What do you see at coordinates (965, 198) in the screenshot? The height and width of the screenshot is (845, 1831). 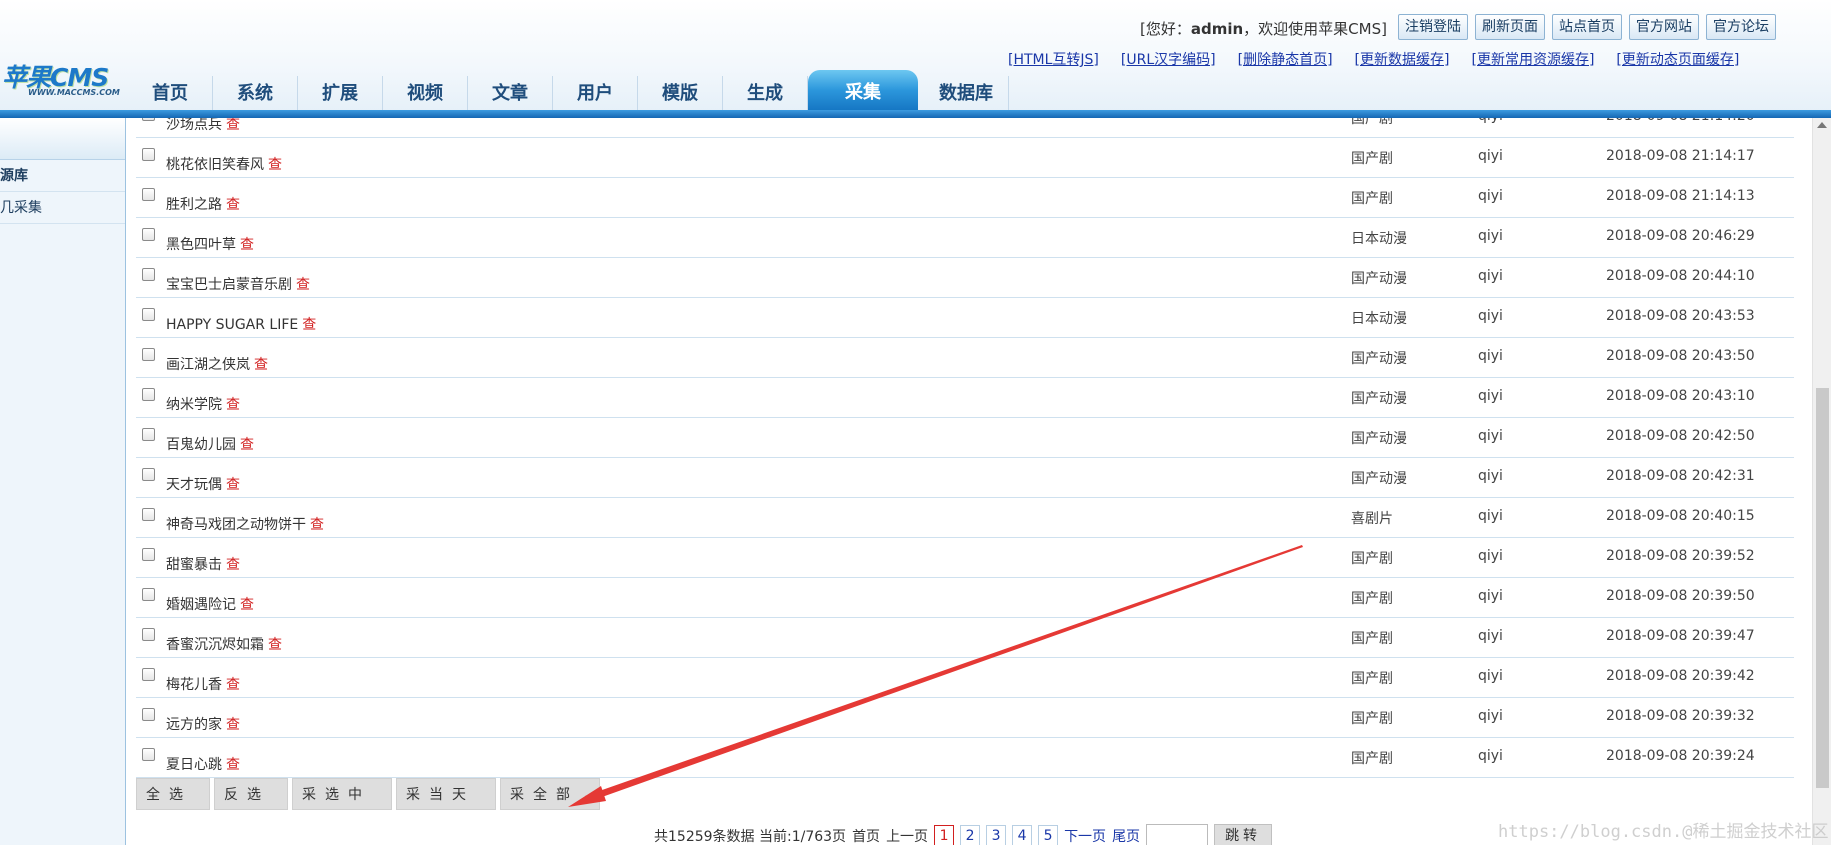 I see `table-row: 胜利之路查 国产剧 qiyi 2018-09-08 21:14:13` at bounding box center [965, 198].